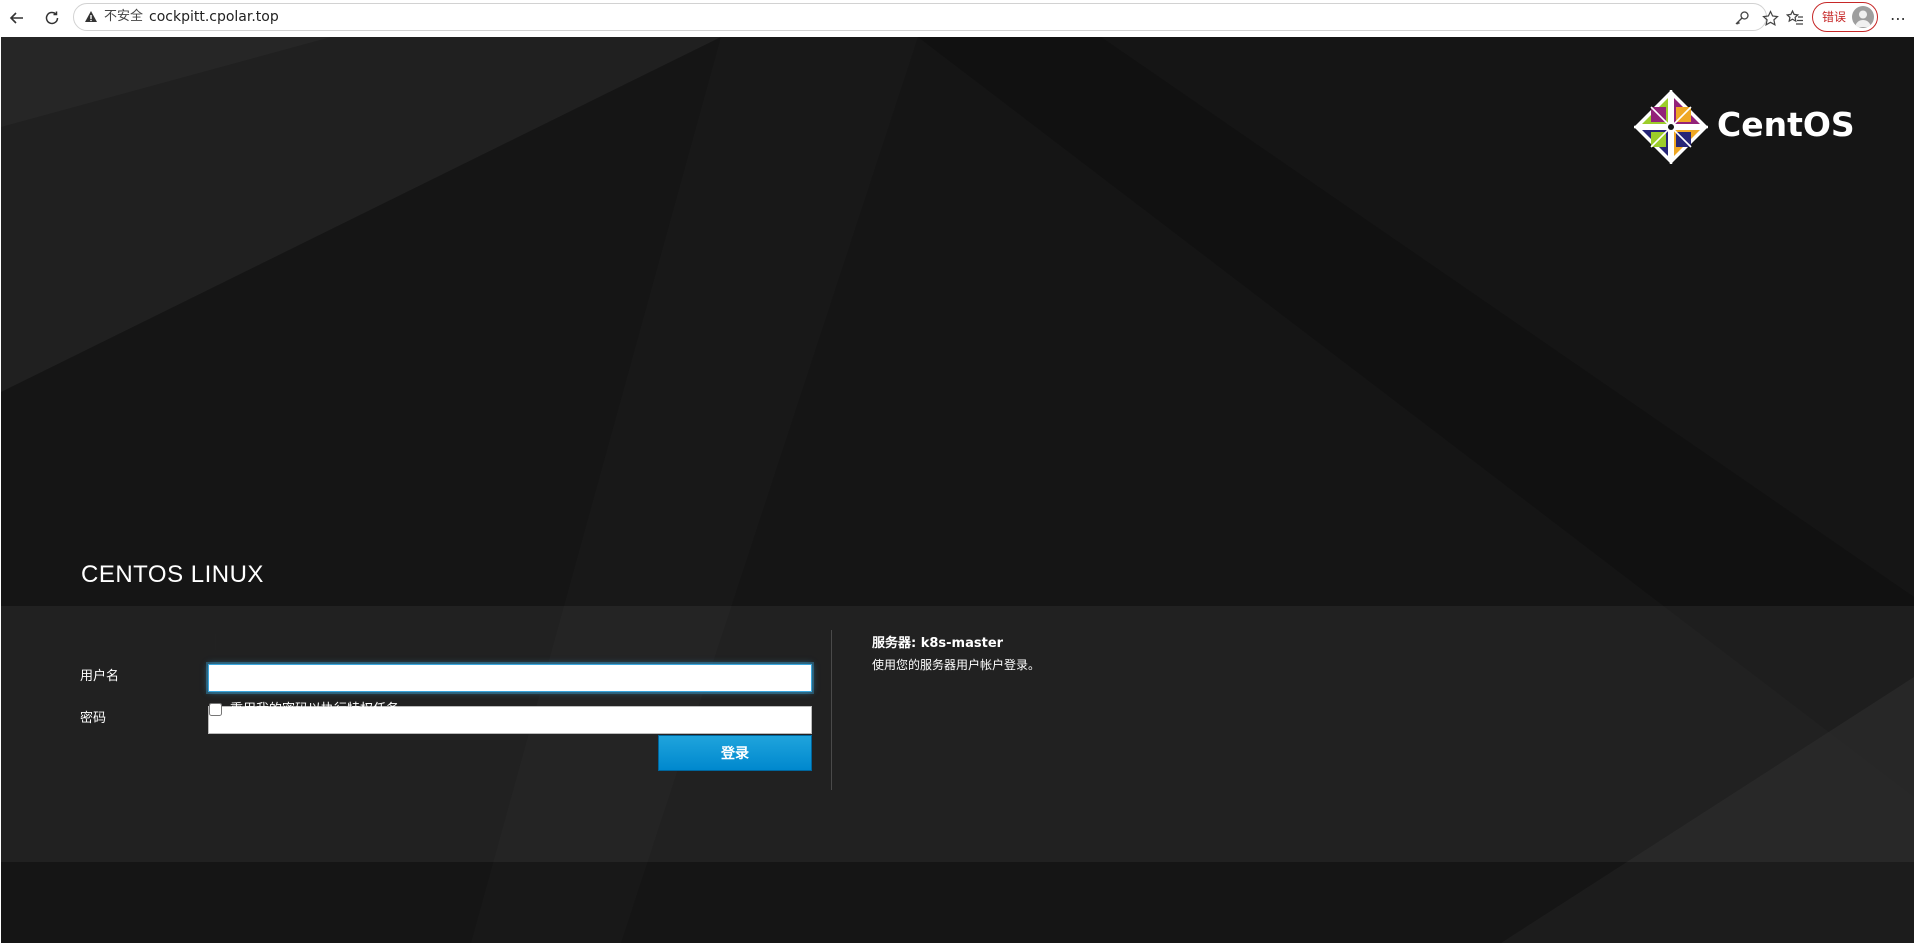 This screenshot has height=943, width=1916. I want to click on reuse-password-checkbox, so click(215, 709).